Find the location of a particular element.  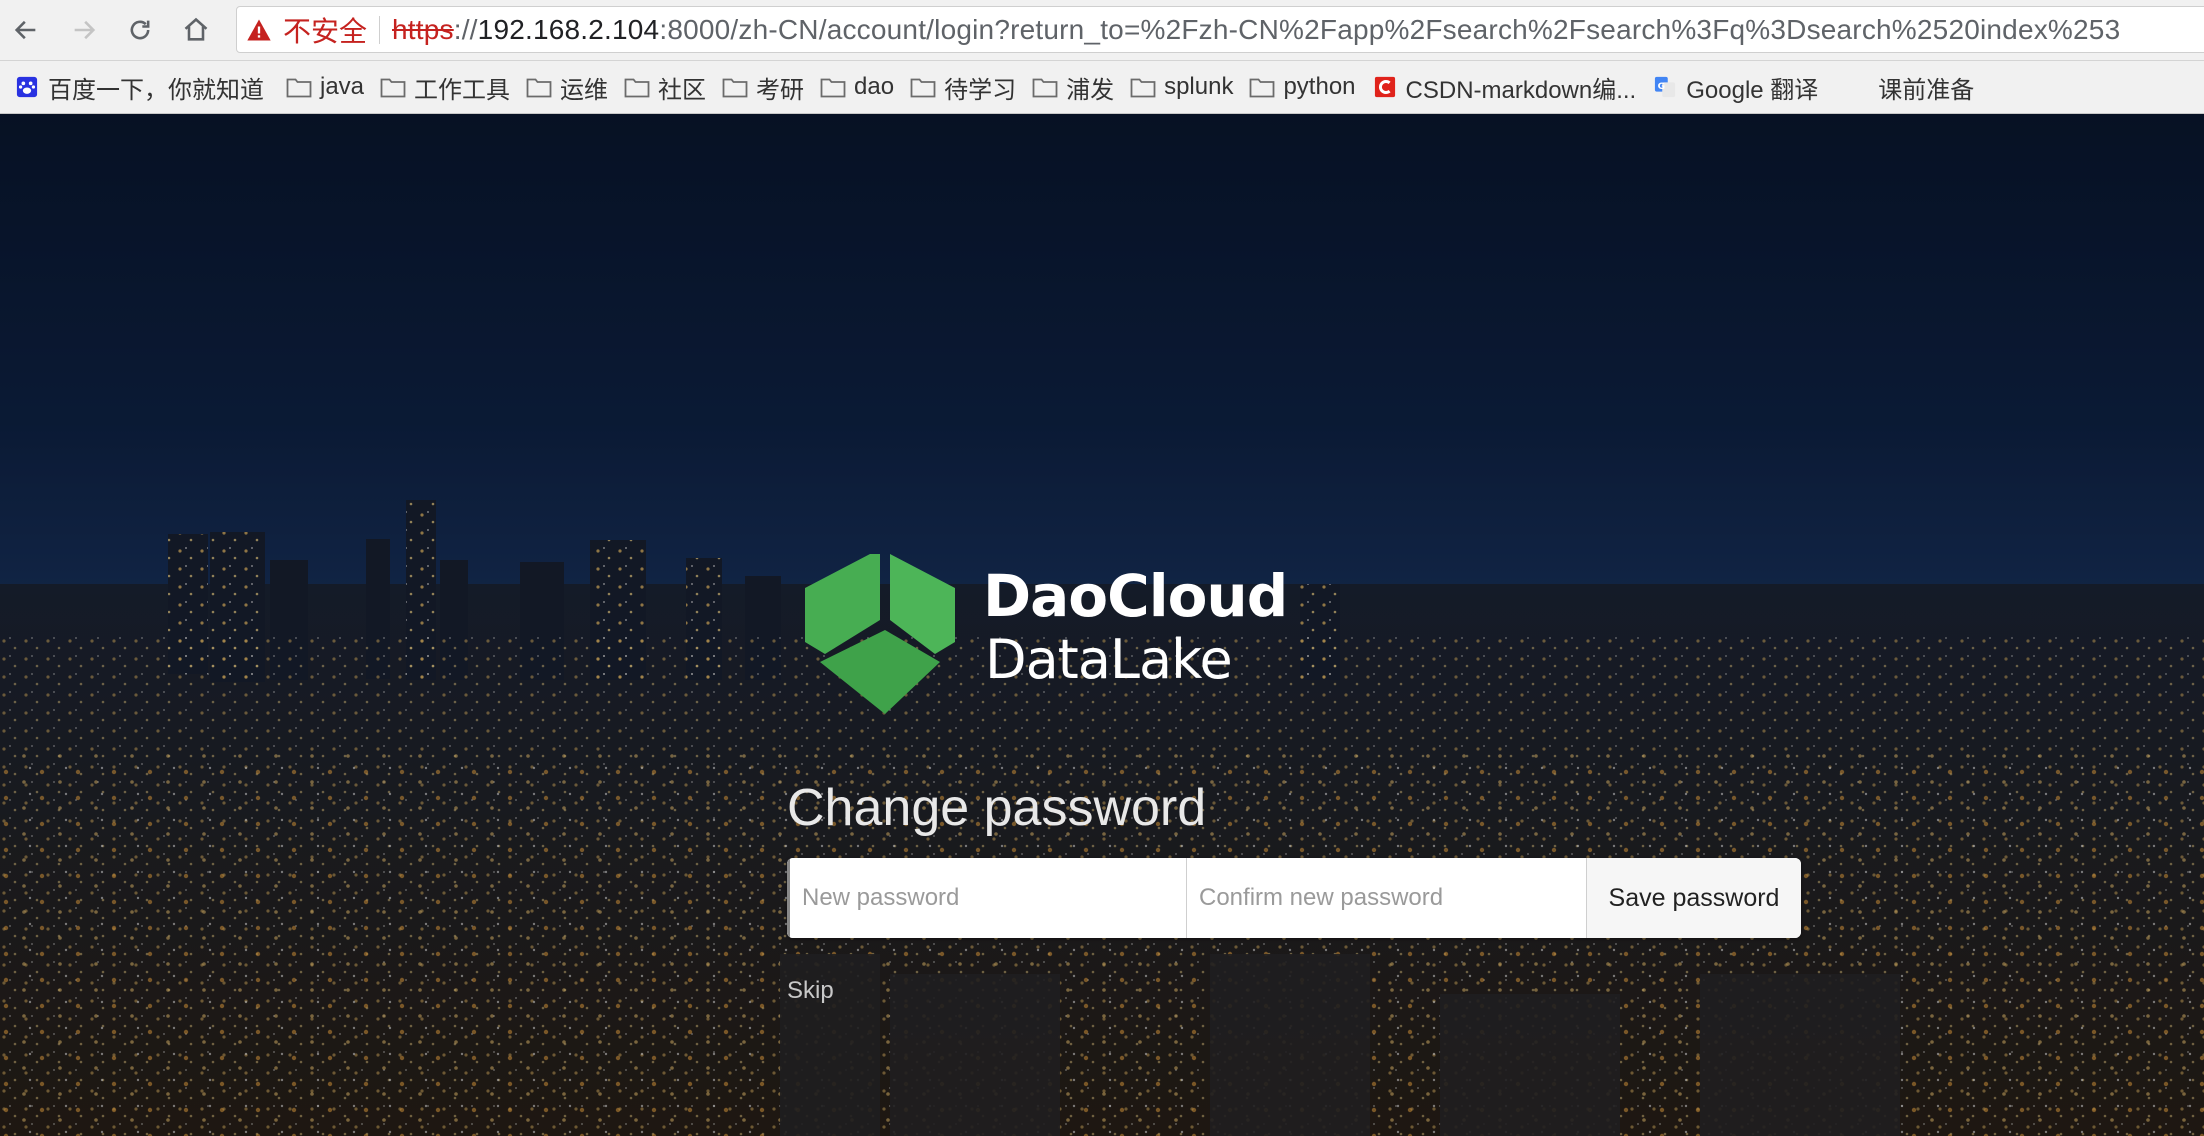

bookmark-folder-splunk: splunk is located at coordinates (1181, 87).